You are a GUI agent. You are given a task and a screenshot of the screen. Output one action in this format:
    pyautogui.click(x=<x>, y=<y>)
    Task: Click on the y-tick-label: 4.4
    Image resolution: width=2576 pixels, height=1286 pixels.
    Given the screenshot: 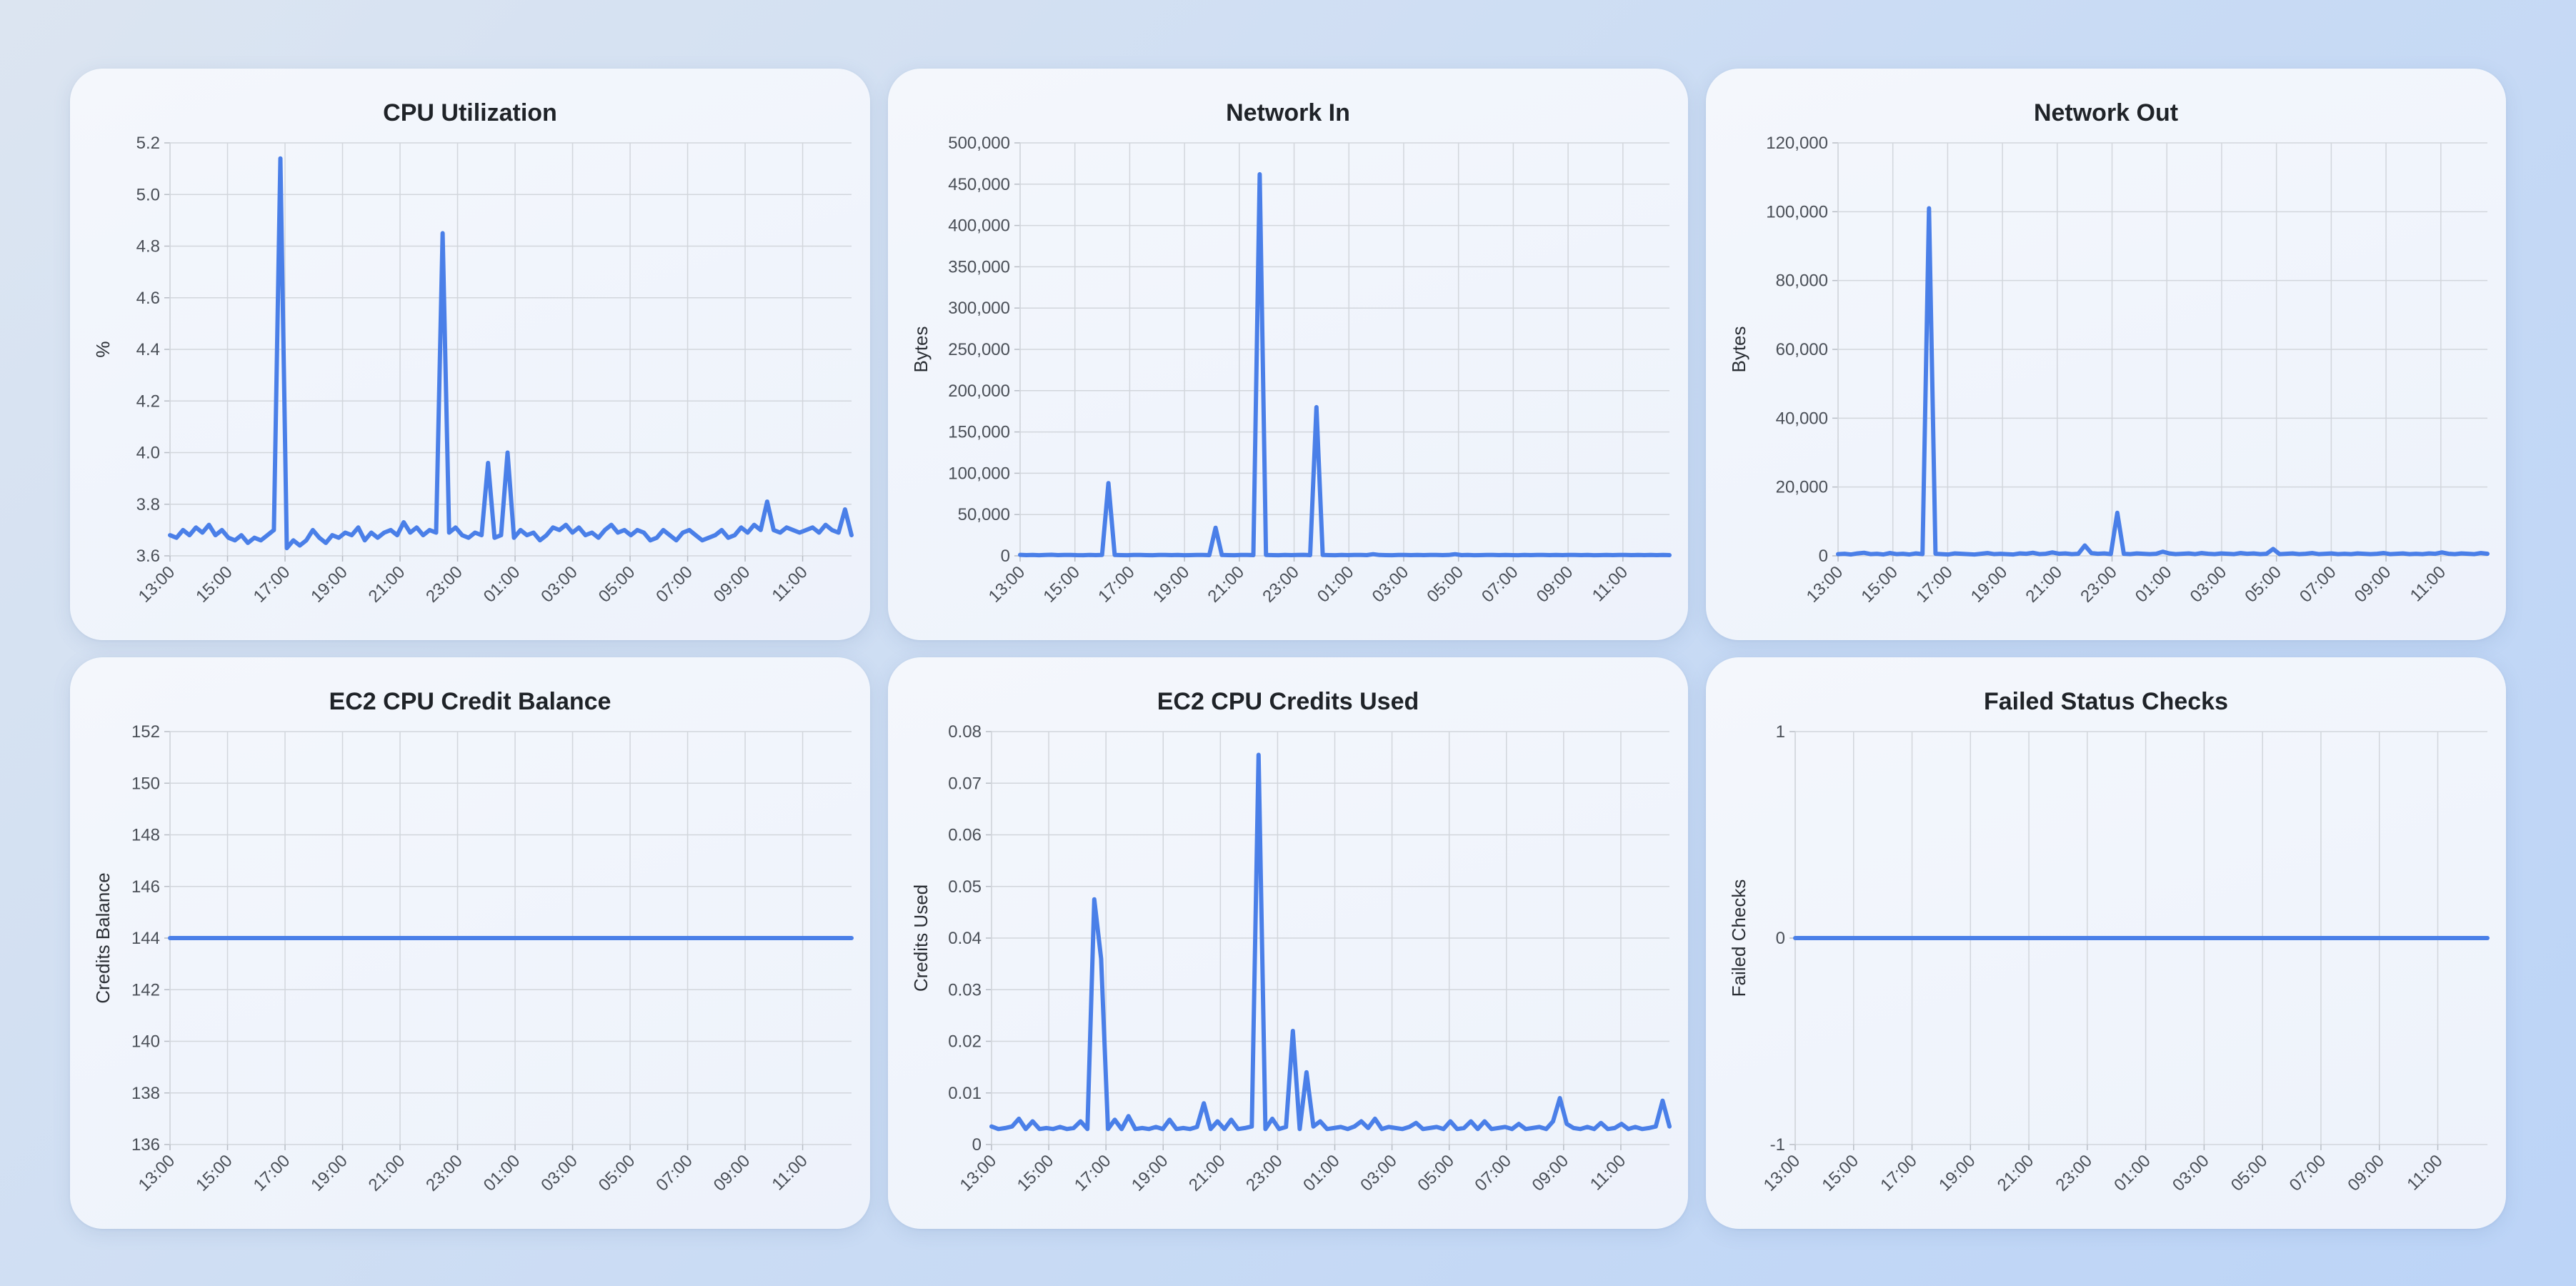 What is the action you would take?
    pyautogui.click(x=148, y=349)
    